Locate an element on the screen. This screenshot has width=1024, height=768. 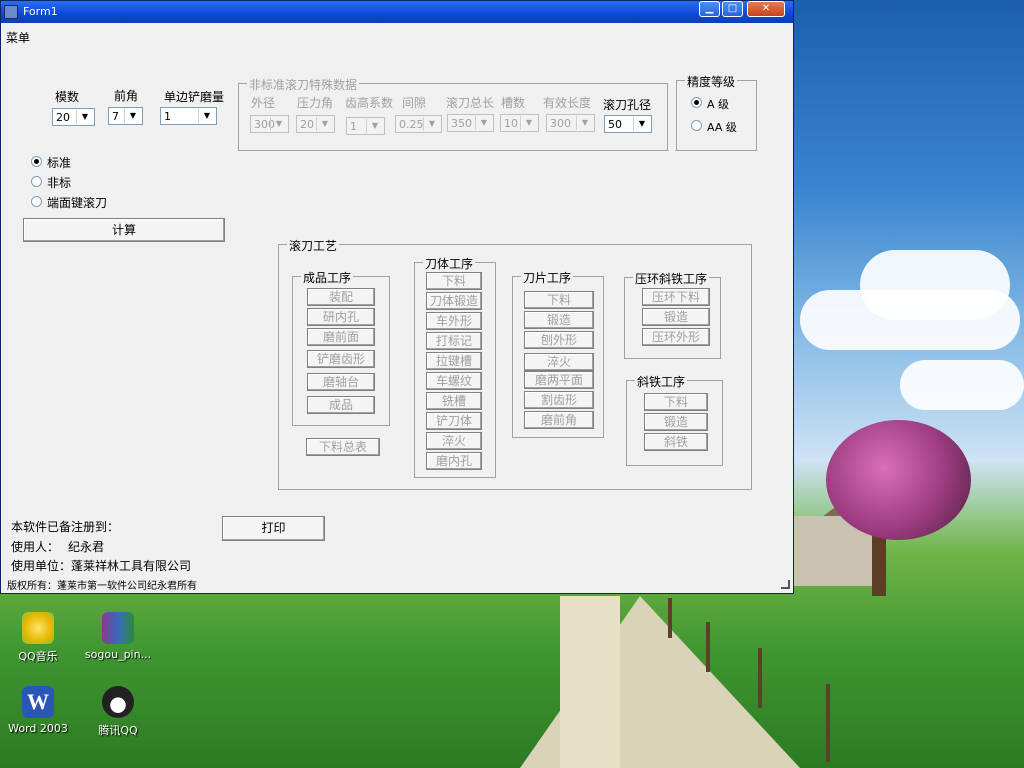
user-name: 纪永君 is located at coordinates (86, 547).